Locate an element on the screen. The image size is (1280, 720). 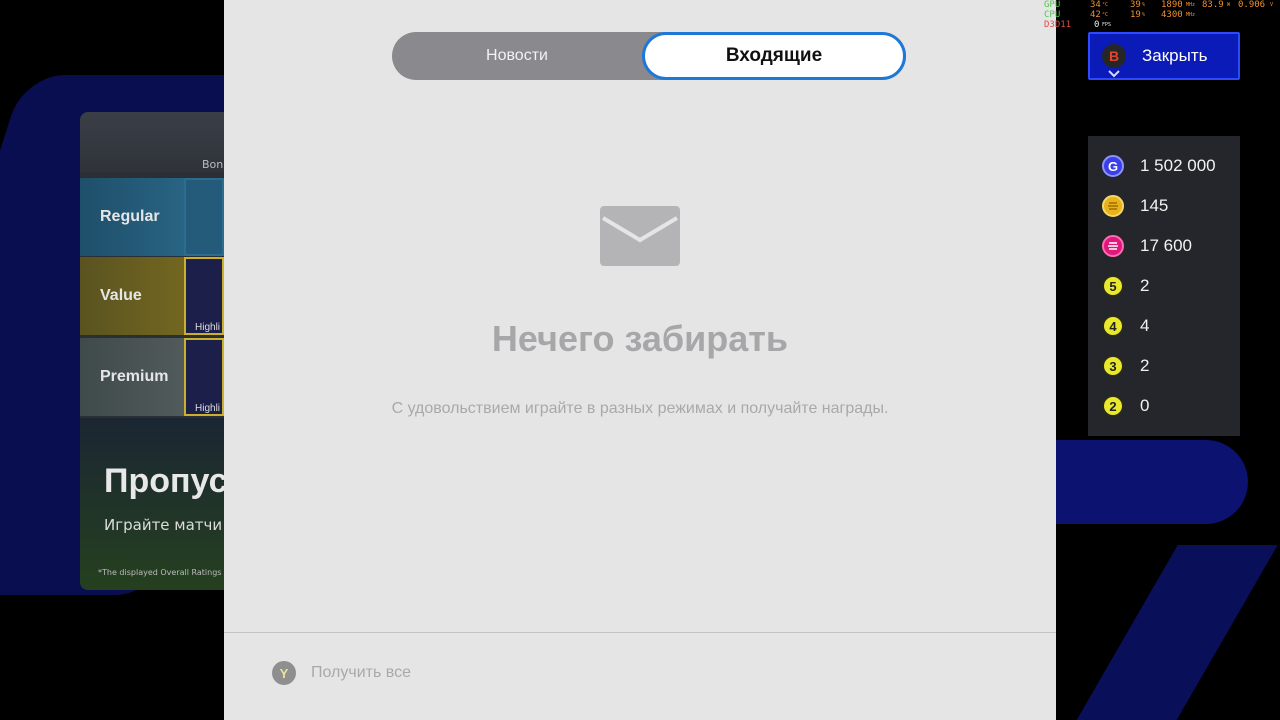
b-button-key: B is located at coordinates (1114, 56).